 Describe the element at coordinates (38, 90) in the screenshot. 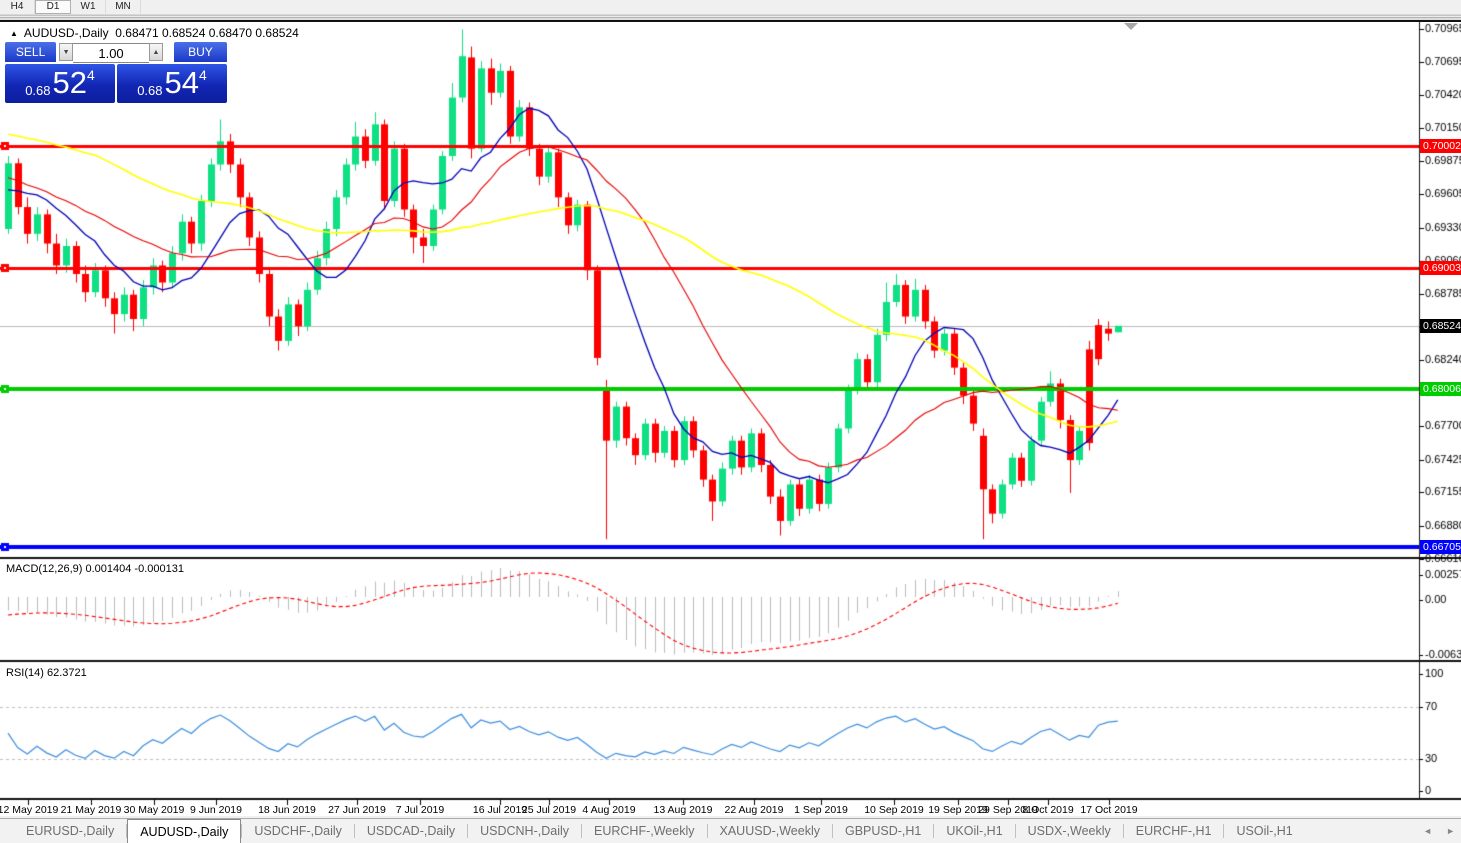

I see `sell-price-prefix: 0.68` at that location.